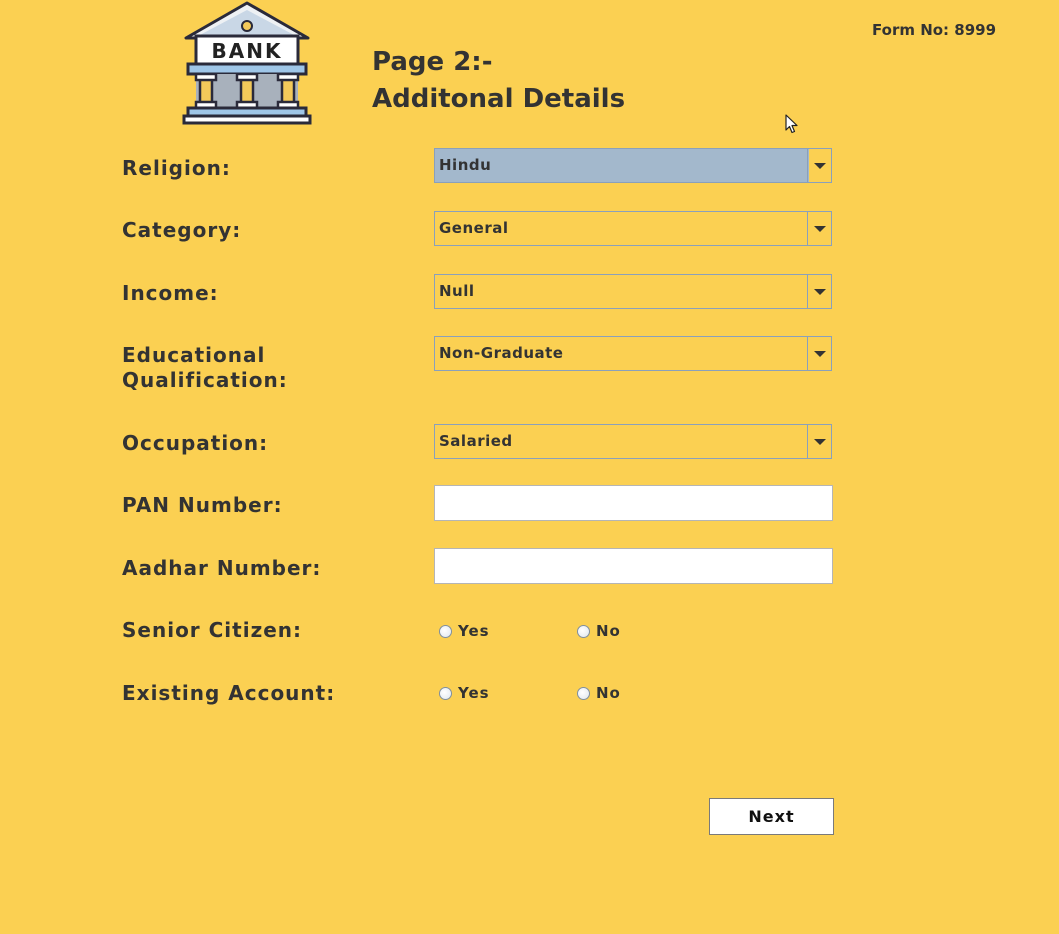 Image resolution: width=1059 pixels, height=934 pixels. What do you see at coordinates (445, 693) in the screenshot?
I see `existing-account-yes-radio` at bounding box center [445, 693].